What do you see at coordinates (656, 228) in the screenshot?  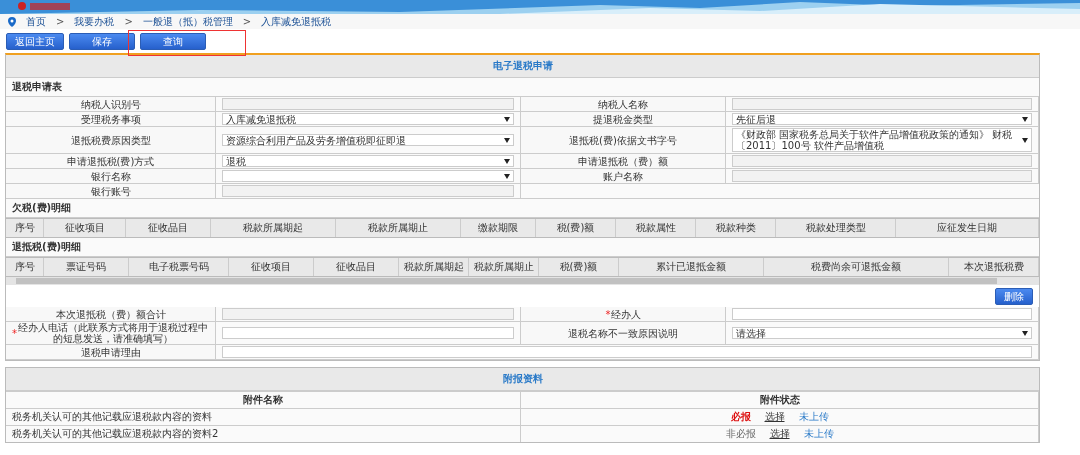 I see `column-header: 税款属性` at bounding box center [656, 228].